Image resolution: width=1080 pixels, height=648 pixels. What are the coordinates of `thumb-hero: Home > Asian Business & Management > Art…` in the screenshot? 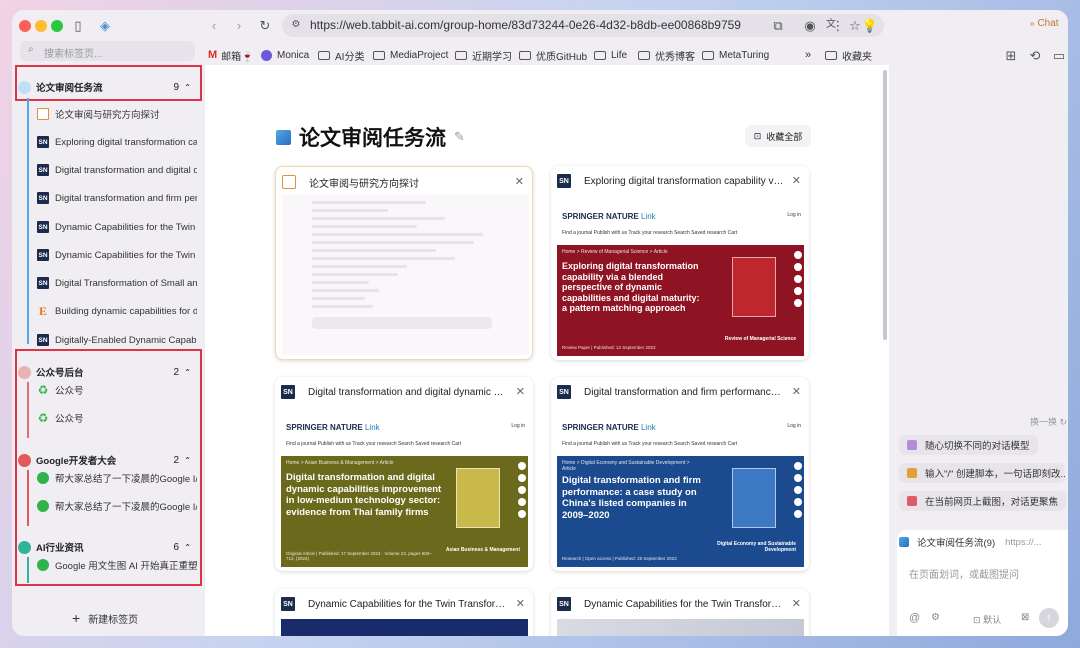 It's located at (404, 511).